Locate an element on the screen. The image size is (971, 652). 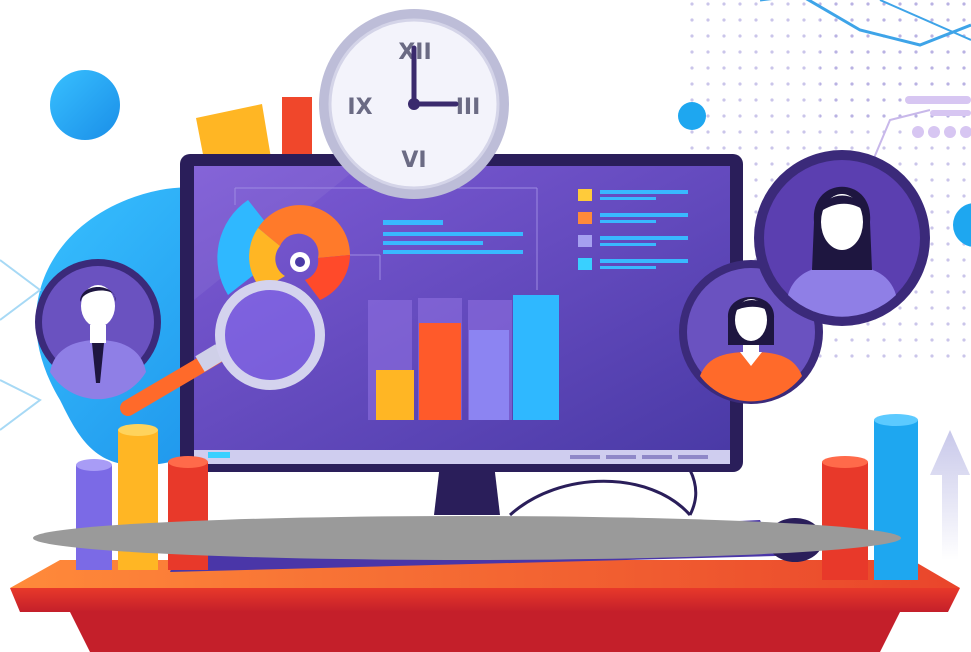
desk is located at coordinates (485, 606).